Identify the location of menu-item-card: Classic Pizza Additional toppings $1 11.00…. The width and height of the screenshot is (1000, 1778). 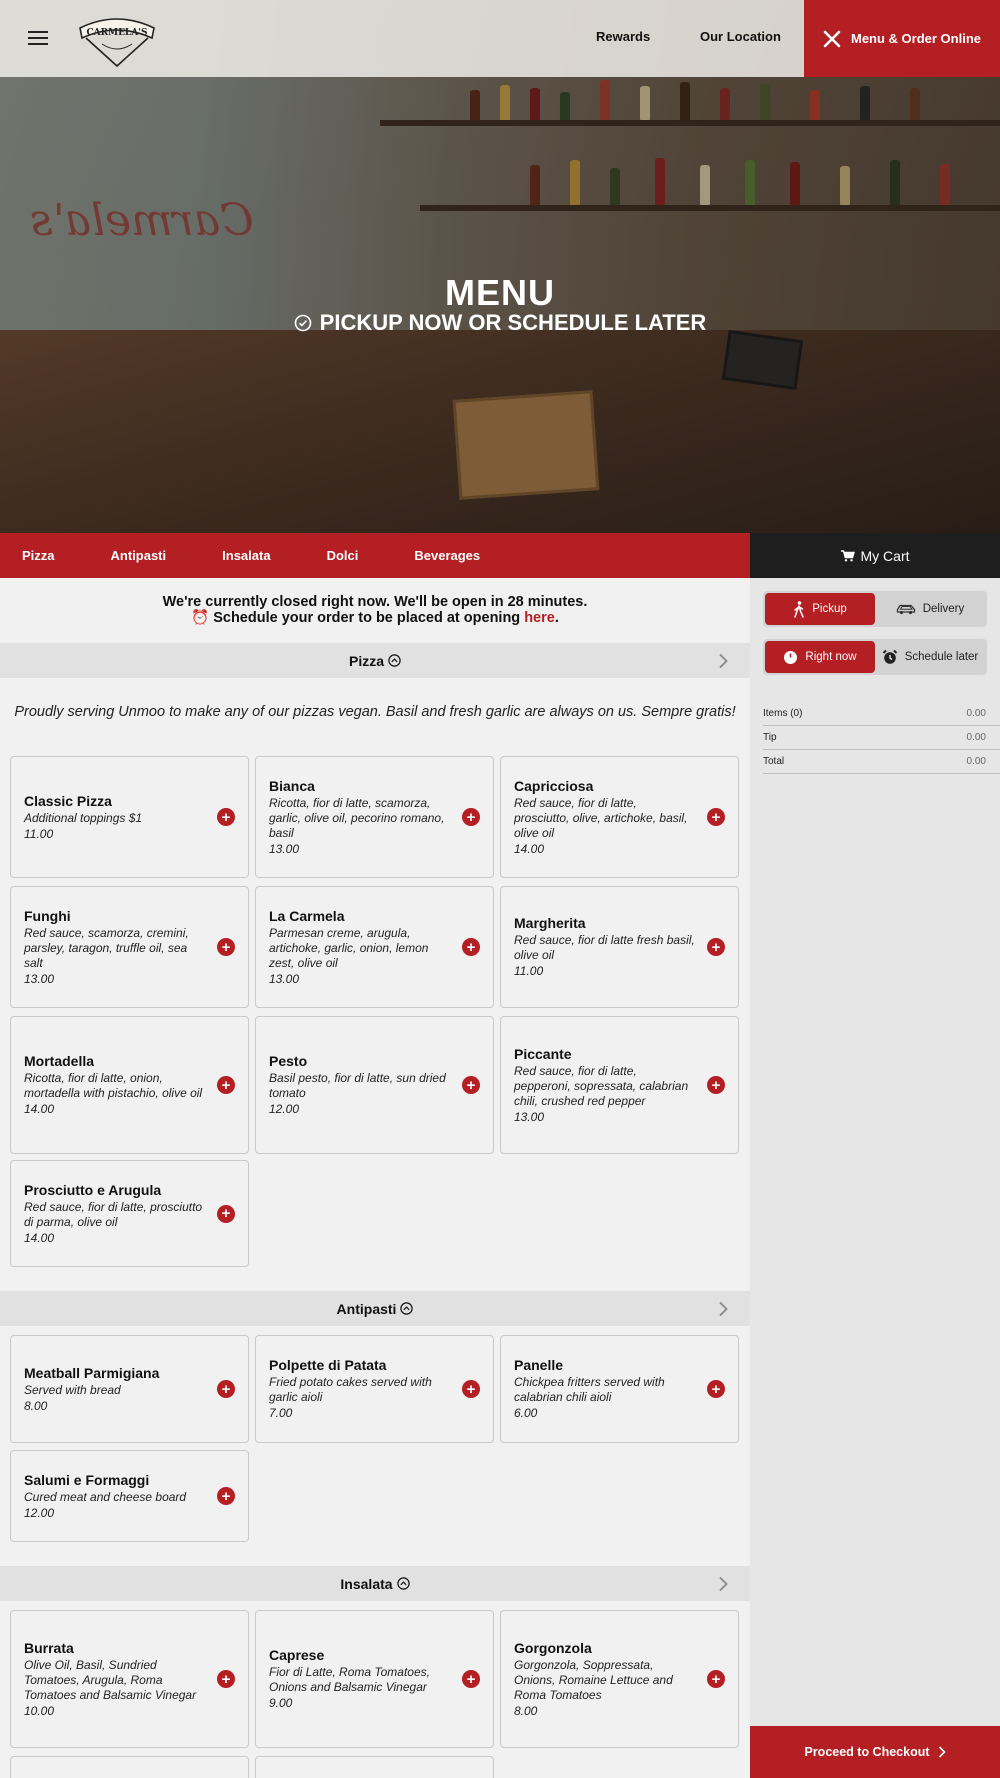
(129, 817).